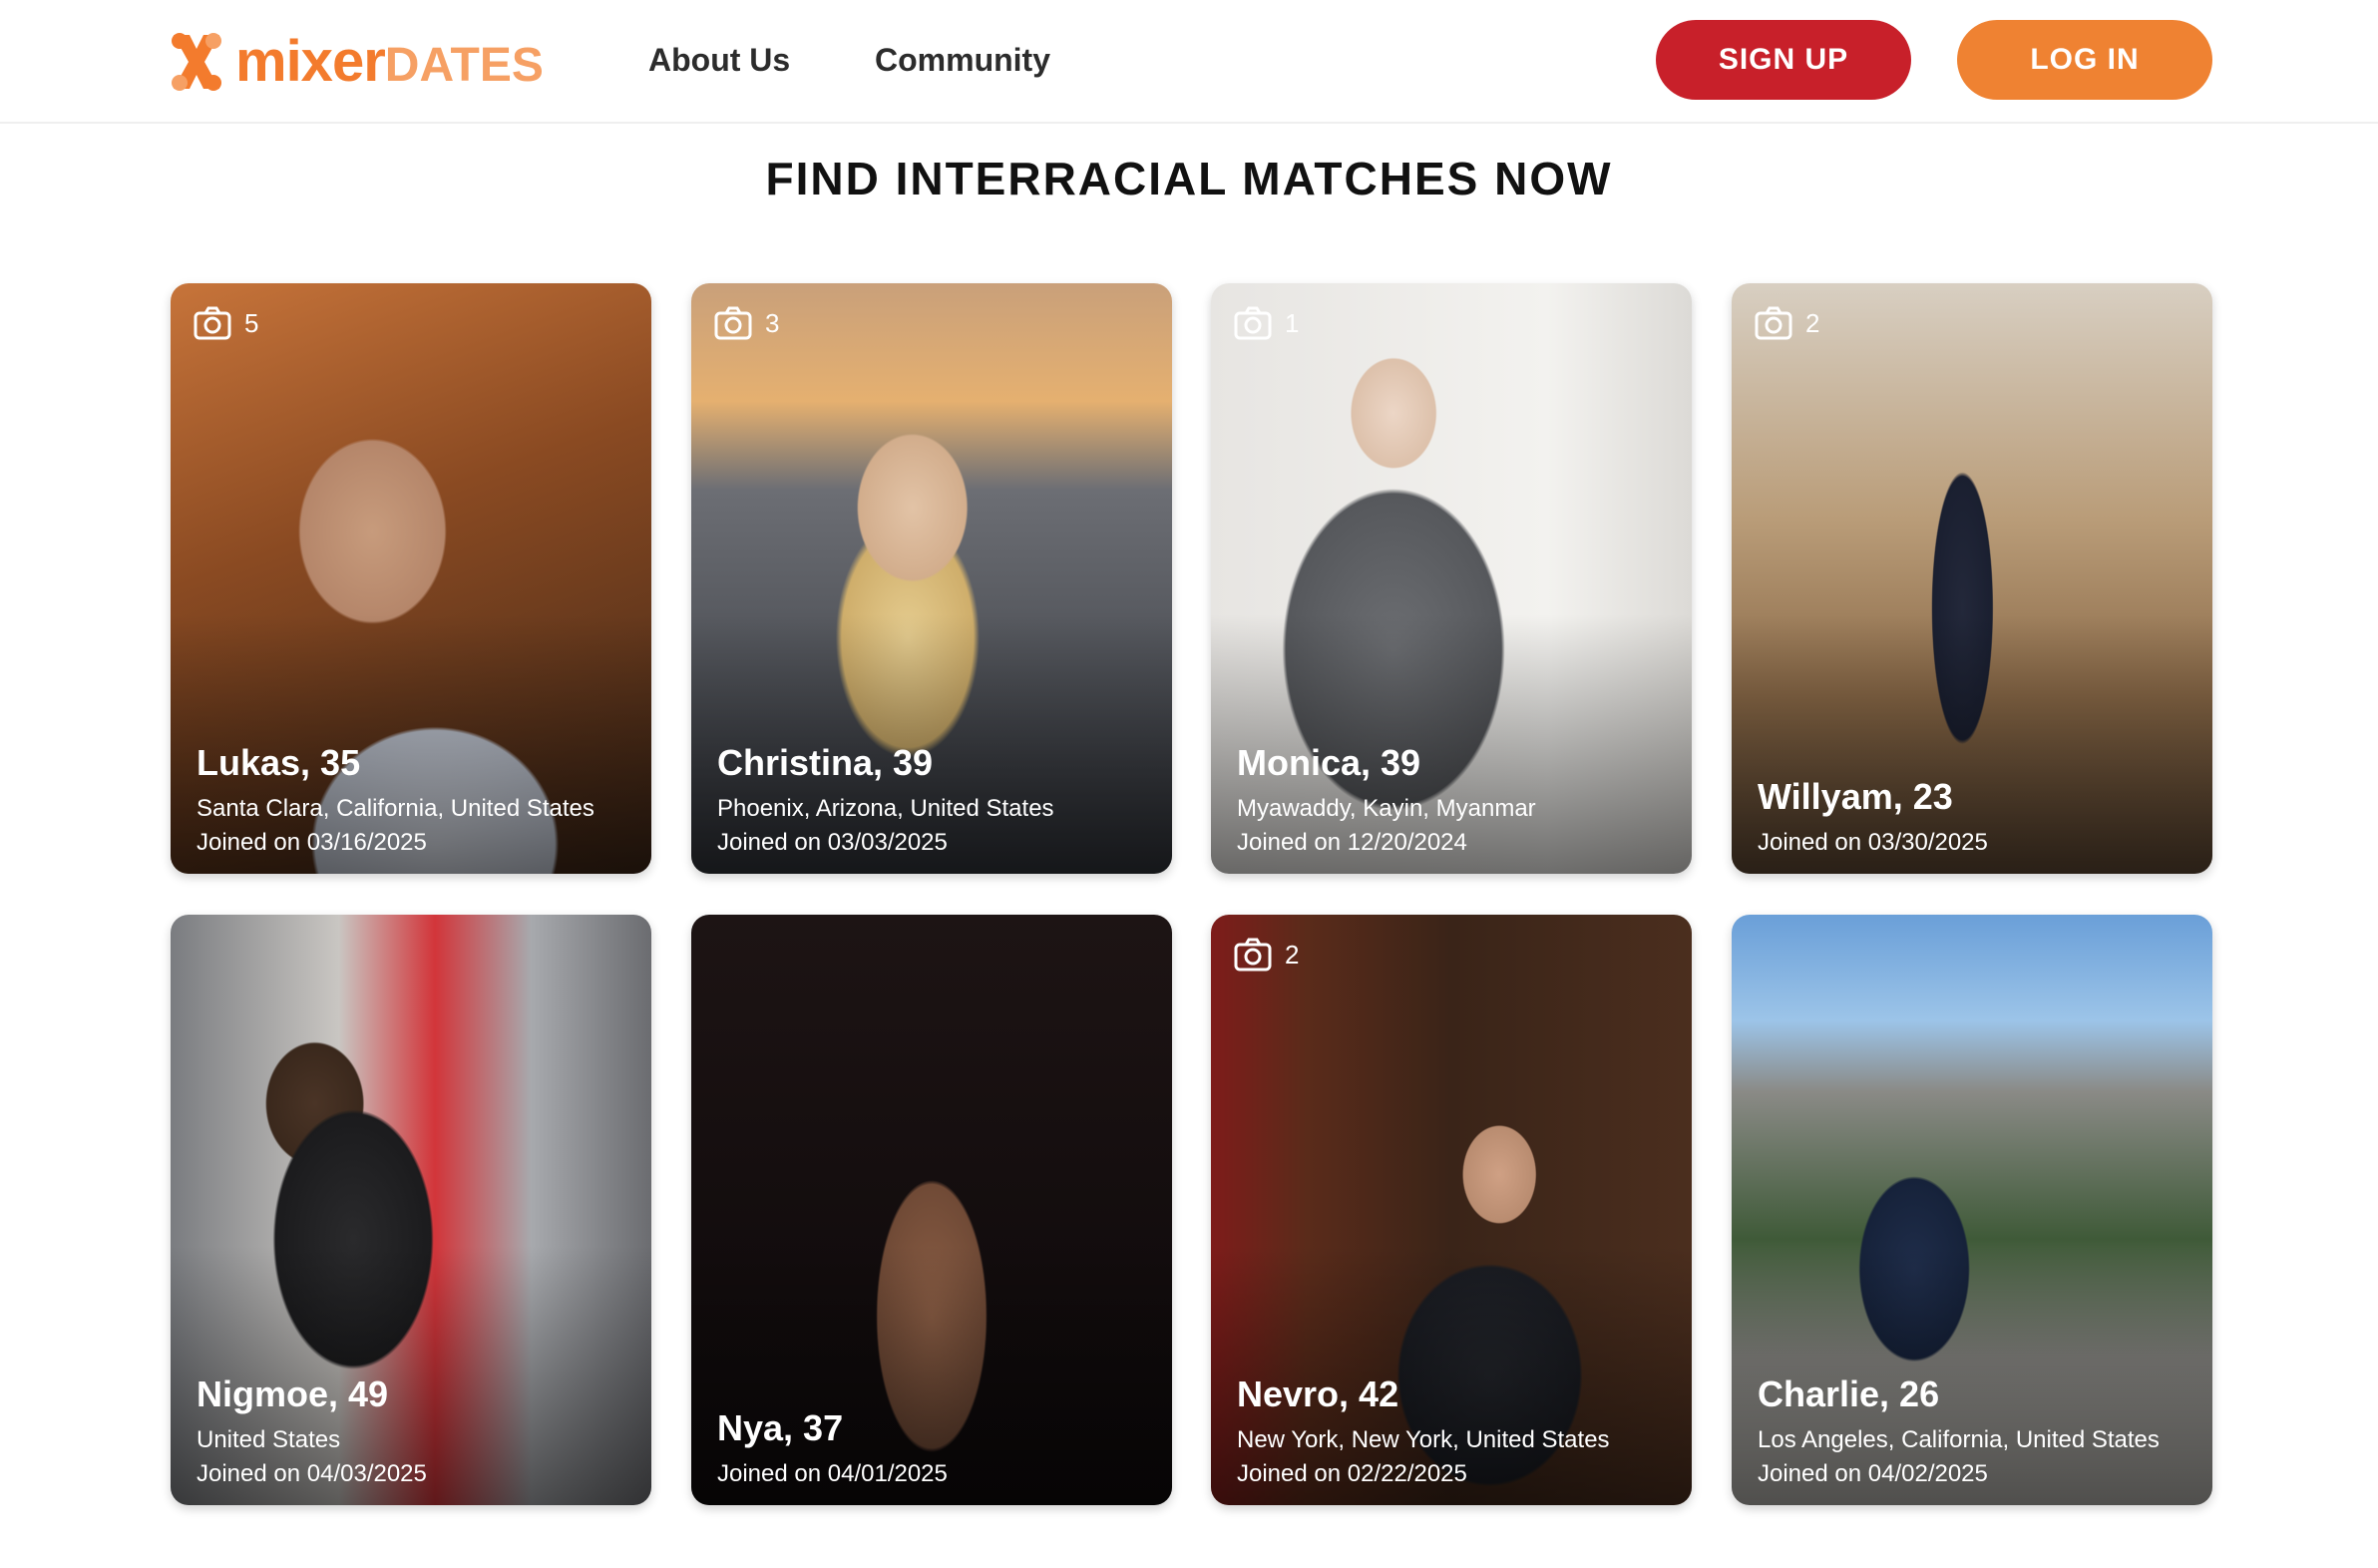 Image resolution: width=2378 pixels, height=1568 pixels. I want to click on profile-location: Myawaddy, Kayin, Myanmar, so click(1386, 809).